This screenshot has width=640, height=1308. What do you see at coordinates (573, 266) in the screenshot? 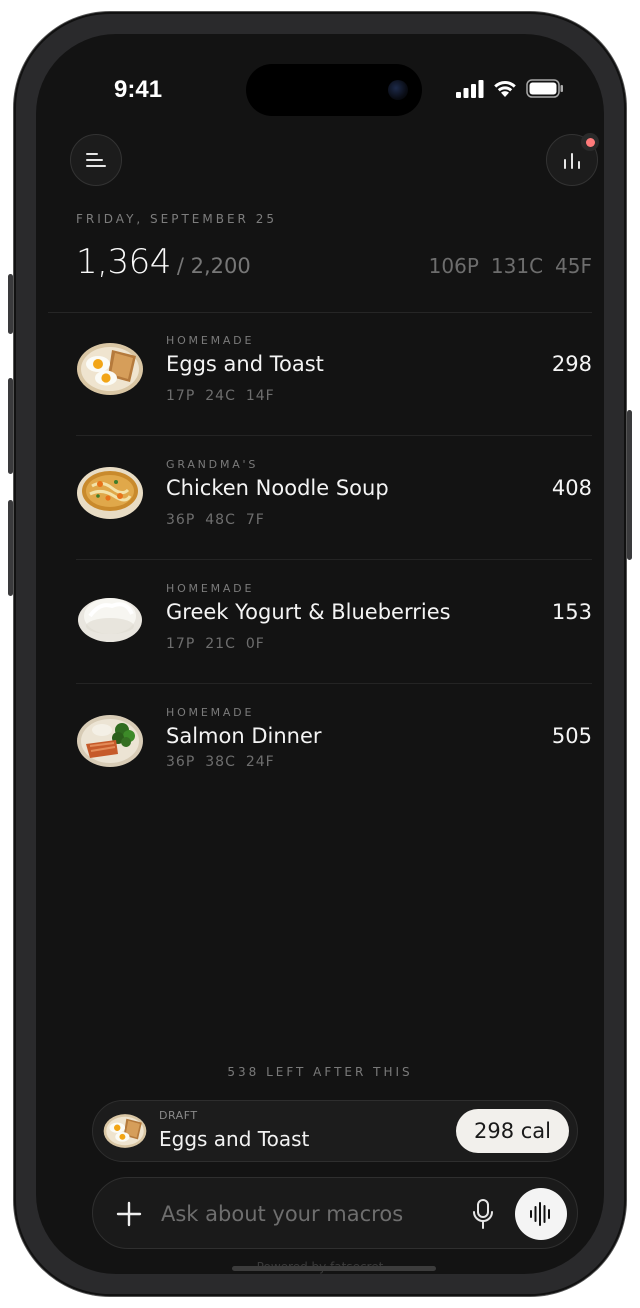
I see `fat-total: 45F` at bounding box center [573, 266].